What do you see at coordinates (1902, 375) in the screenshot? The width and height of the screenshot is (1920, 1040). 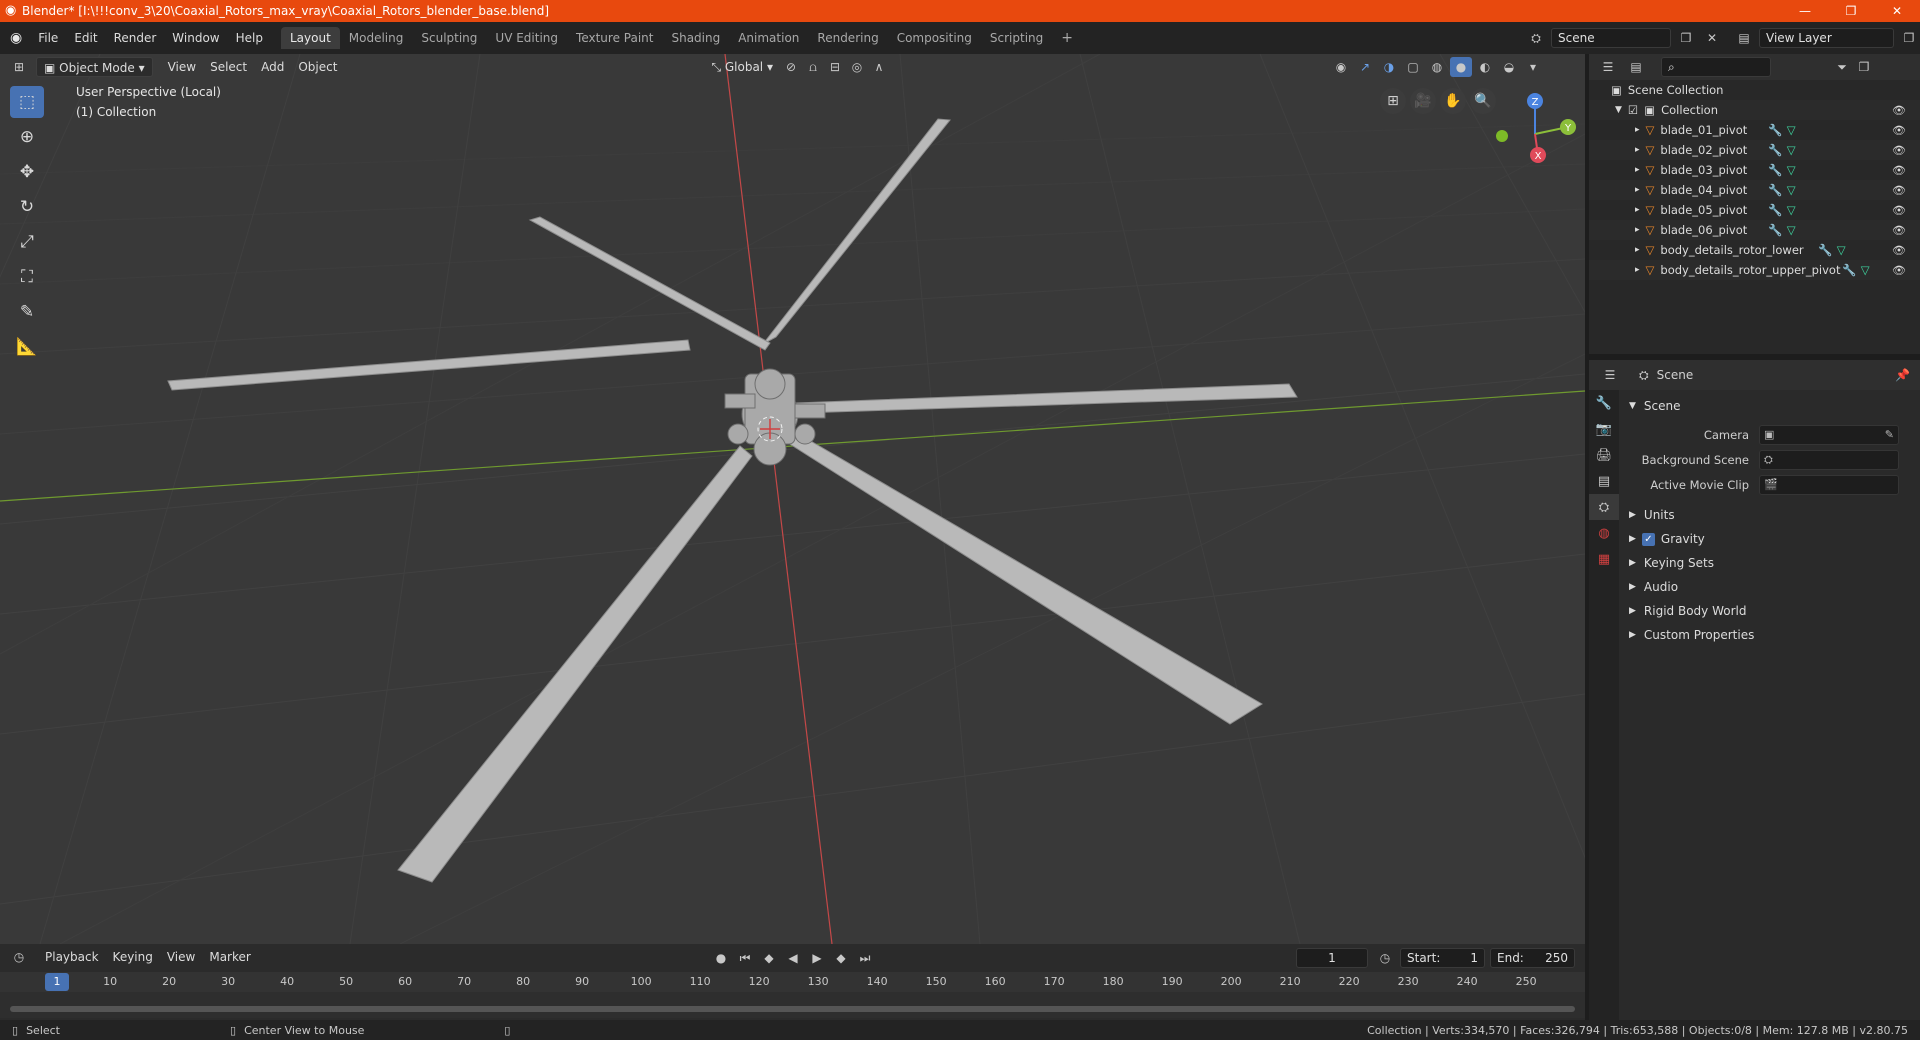 I see `pin-icon: 📌` at bounding box center [1902, 375].